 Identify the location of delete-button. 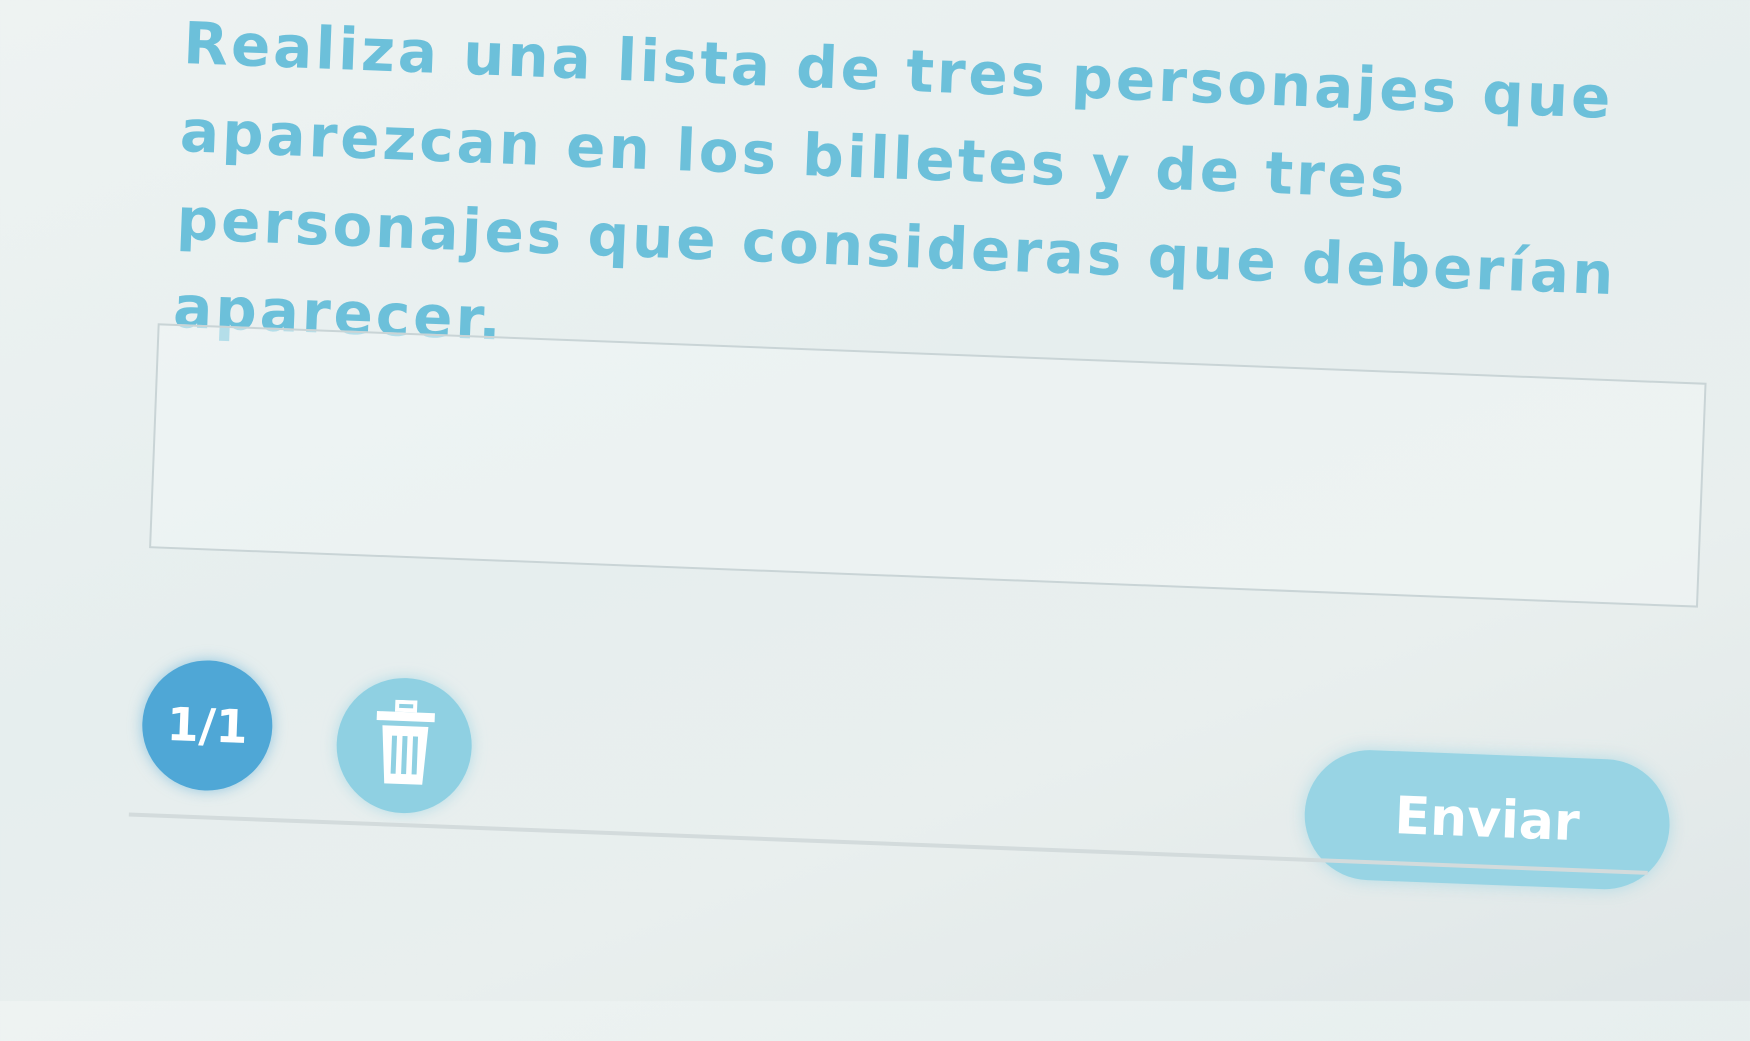
(404, 745).